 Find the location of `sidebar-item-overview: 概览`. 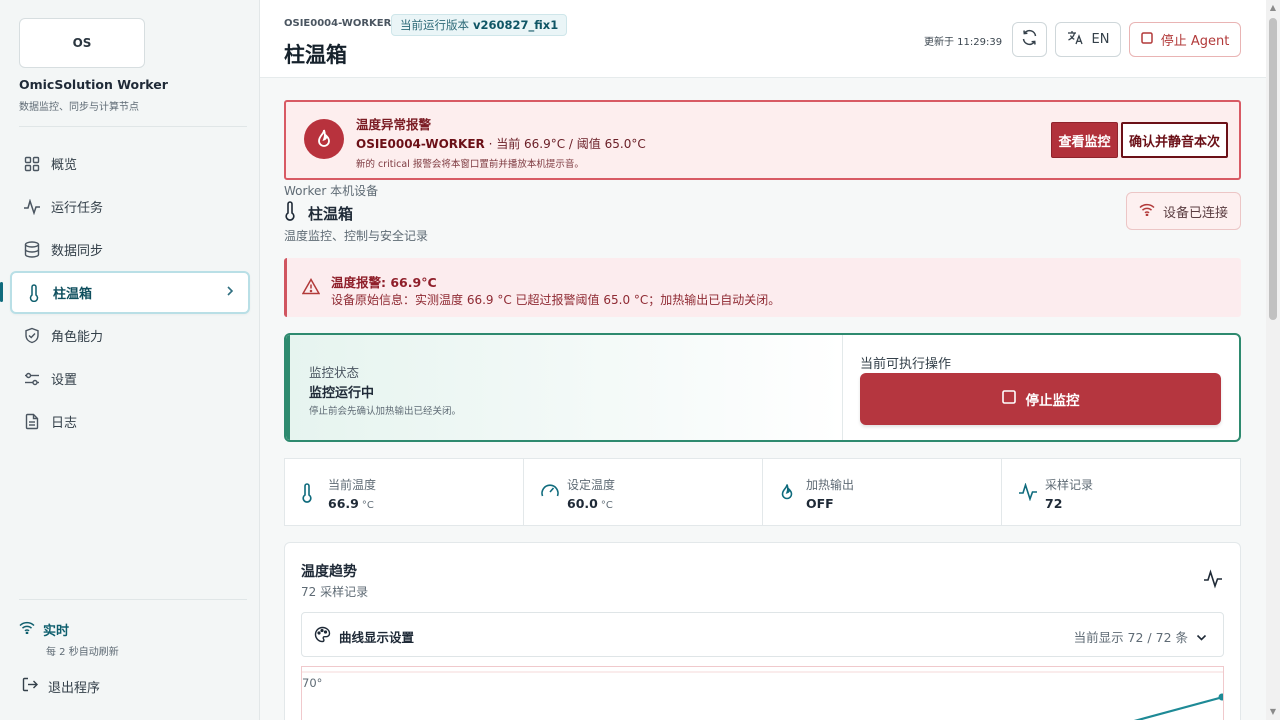

sidebar-item-overview: 概览 is located at coordinates (130, 163).